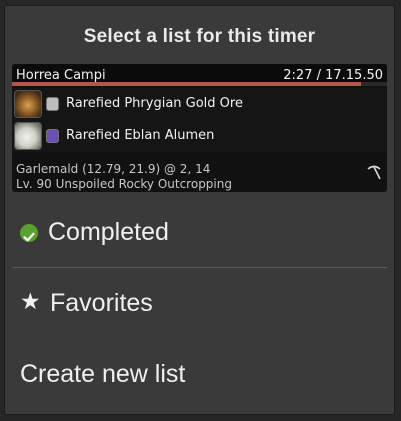  I want to click on list-option-label: Completed, so click(108, 232).